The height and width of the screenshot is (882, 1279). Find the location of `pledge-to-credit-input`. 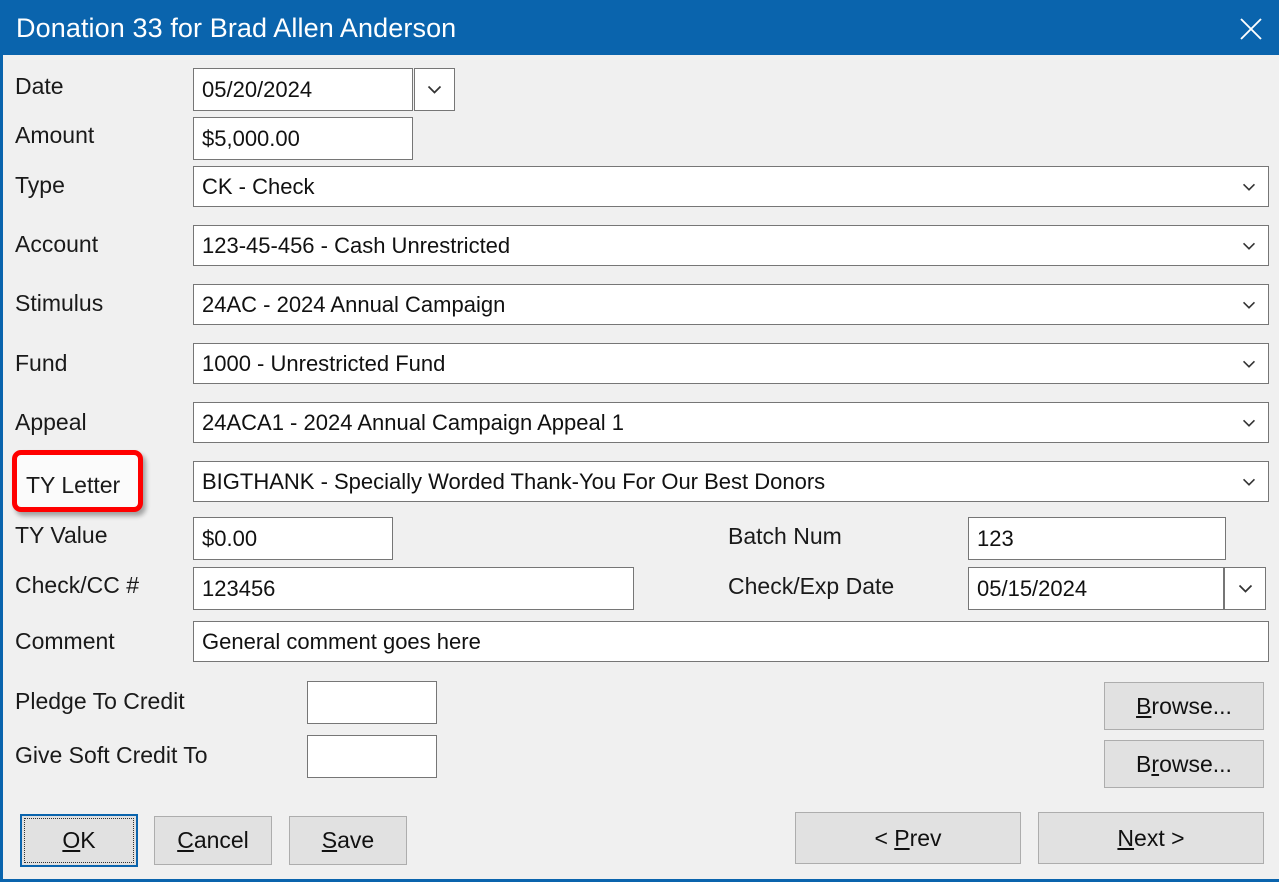

pledge-to-credit-input is located at coordinates (372, 702).